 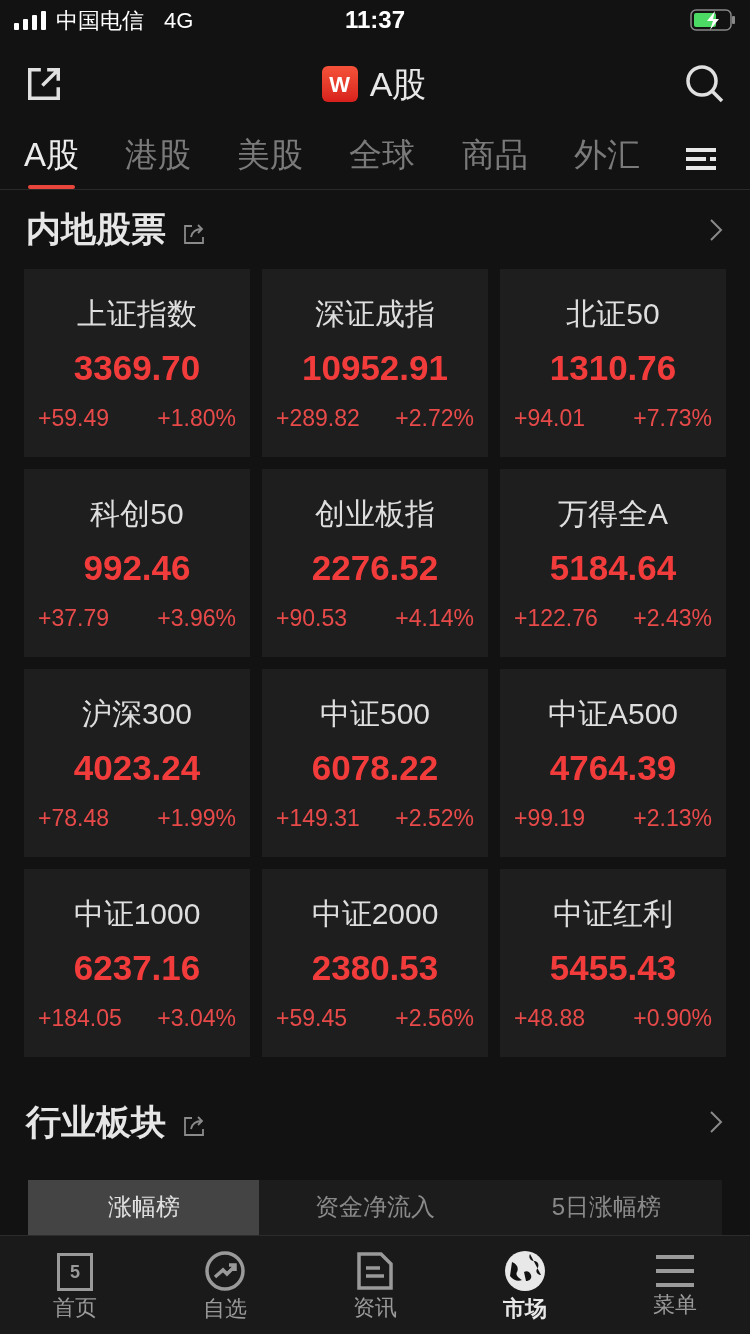 What do you see at coordinates (672, 418) in the screenshot?
I see `index-percent: +7.73%` at bounding box center [672, 418].